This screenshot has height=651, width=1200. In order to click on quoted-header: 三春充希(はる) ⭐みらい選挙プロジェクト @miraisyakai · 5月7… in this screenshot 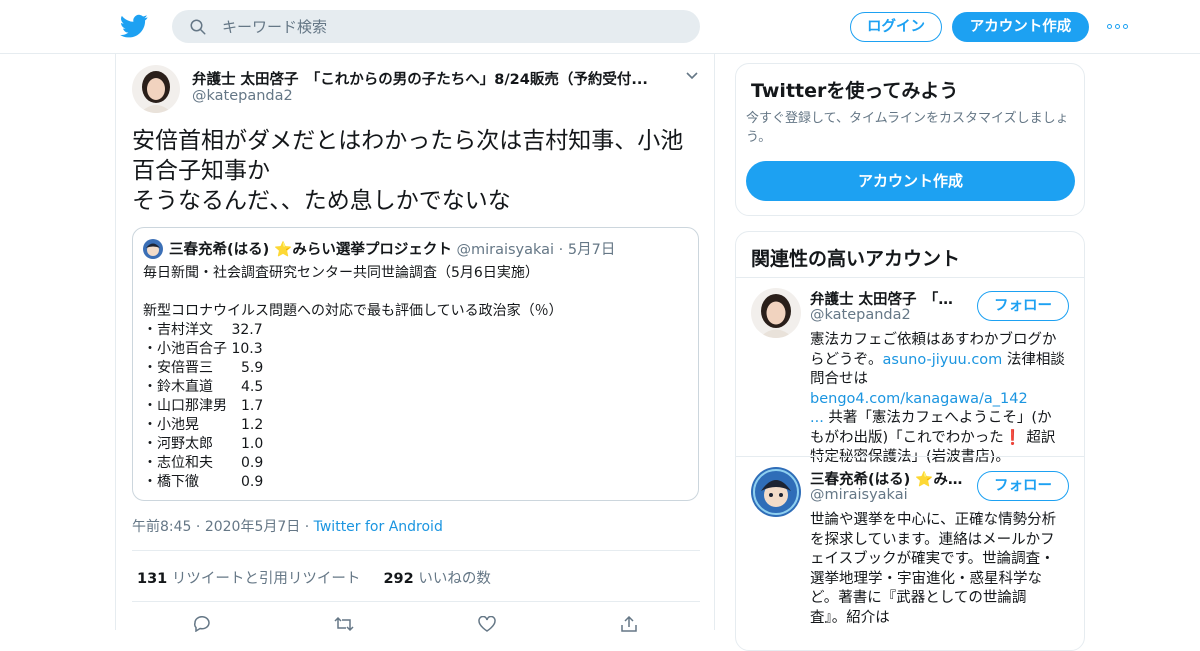, I will do `click(392, 248)`.